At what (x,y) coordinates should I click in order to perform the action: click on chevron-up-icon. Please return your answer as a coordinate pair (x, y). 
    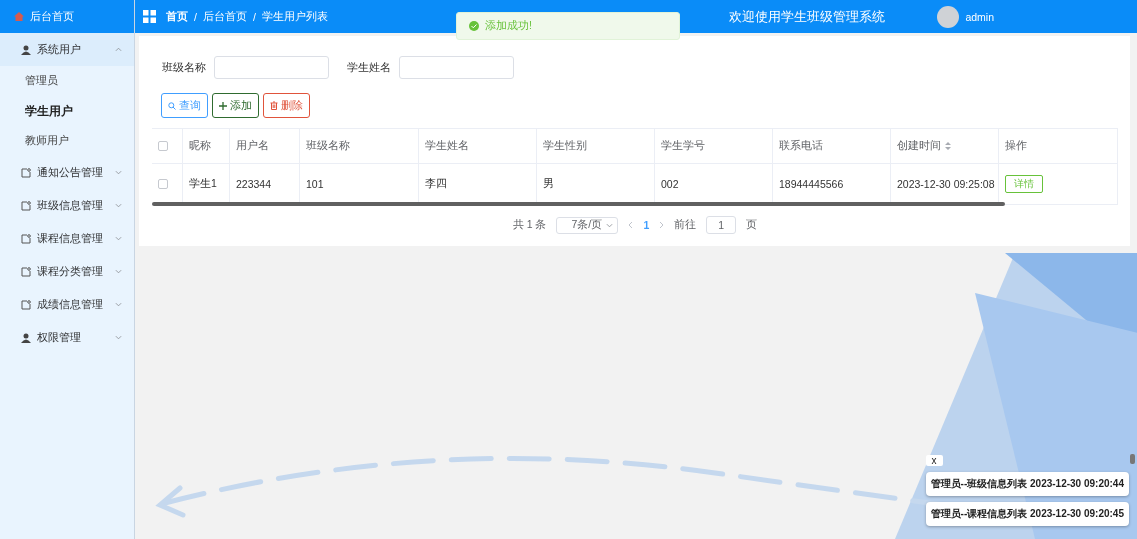
    Looking at the image, I should click on (118, 49).